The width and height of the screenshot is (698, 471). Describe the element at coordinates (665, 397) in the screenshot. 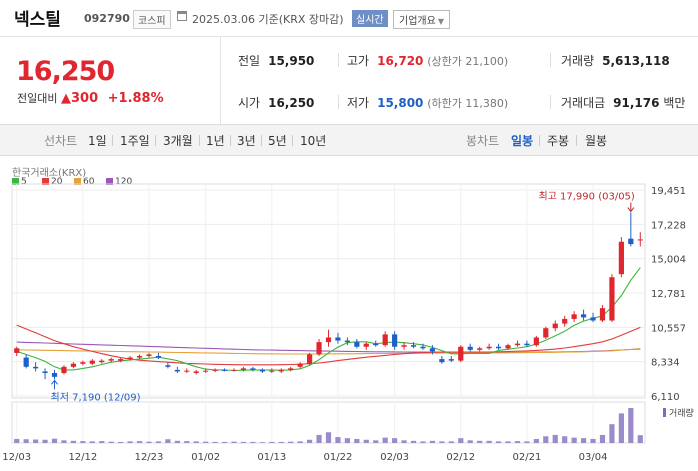

I see `y-tick-label: 6,110` at that location.